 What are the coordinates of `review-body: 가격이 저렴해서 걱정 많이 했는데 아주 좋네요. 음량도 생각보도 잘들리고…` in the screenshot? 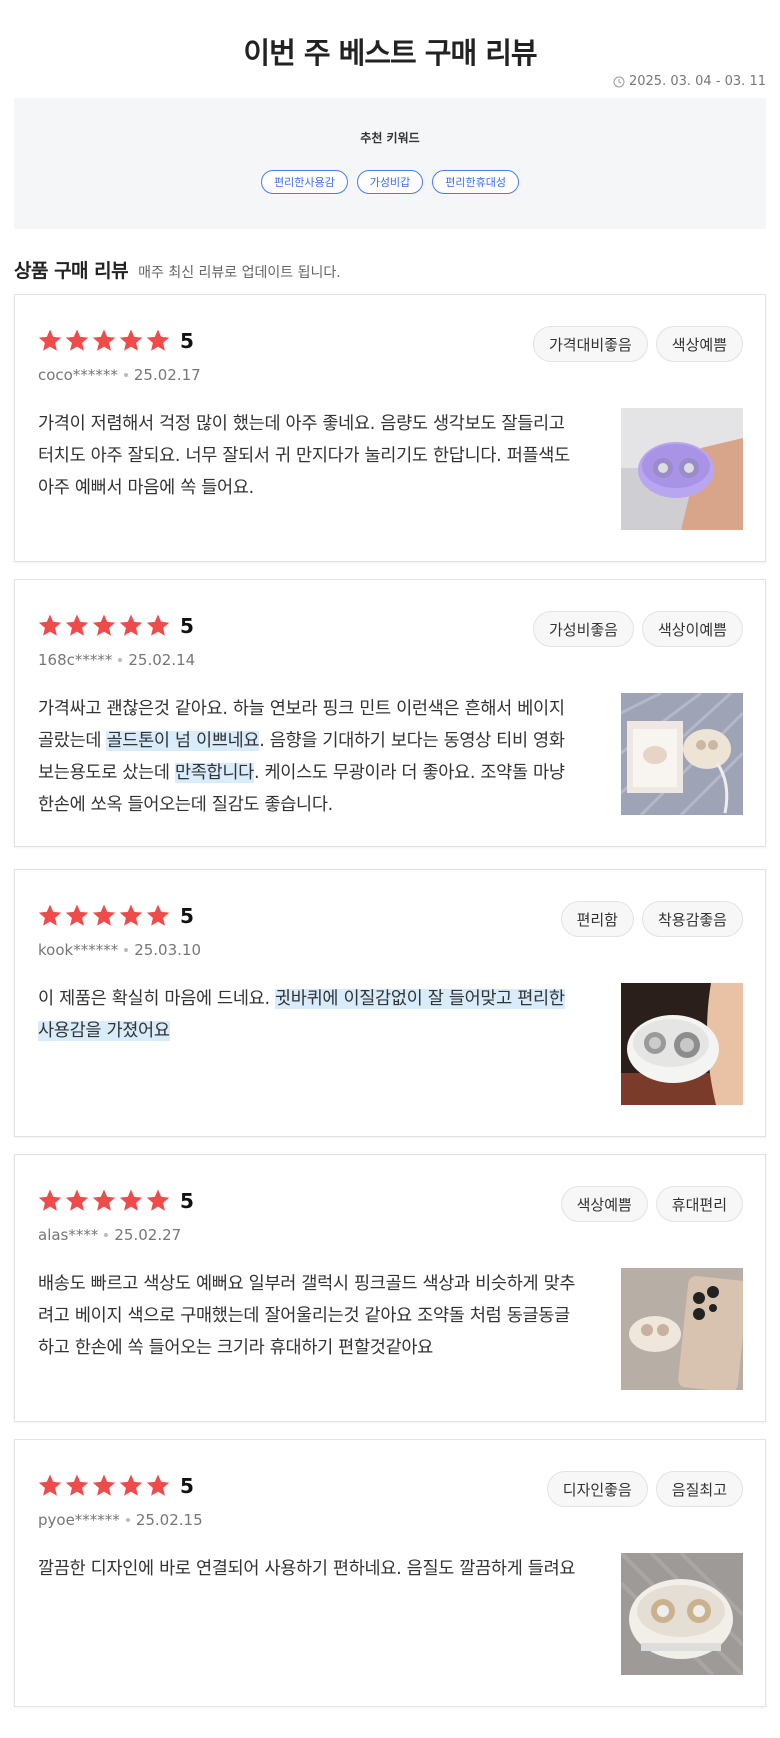 It's located at (308, 456).